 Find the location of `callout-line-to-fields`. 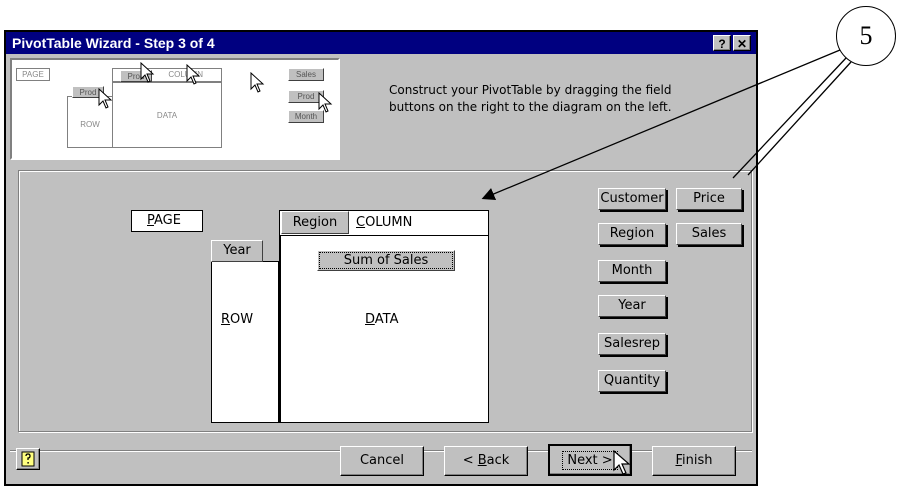

callout-line-to-fields is located at coordinates (789, 118).